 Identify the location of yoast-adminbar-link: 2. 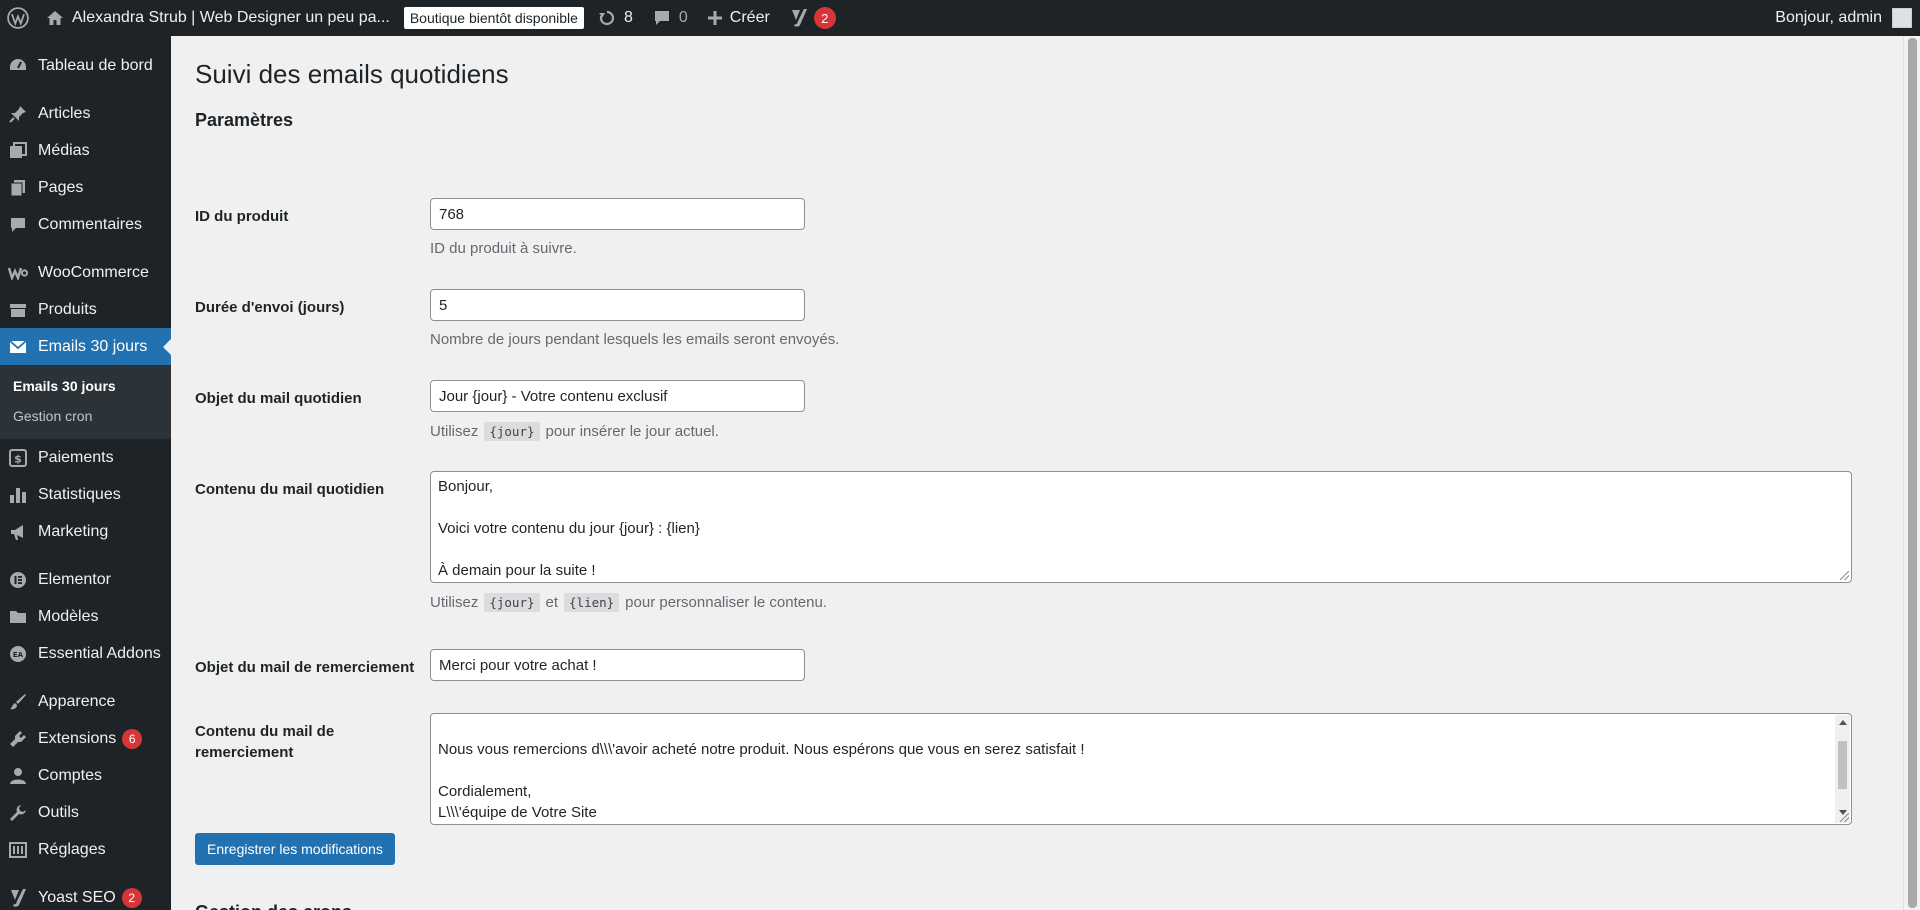
(813, 18).